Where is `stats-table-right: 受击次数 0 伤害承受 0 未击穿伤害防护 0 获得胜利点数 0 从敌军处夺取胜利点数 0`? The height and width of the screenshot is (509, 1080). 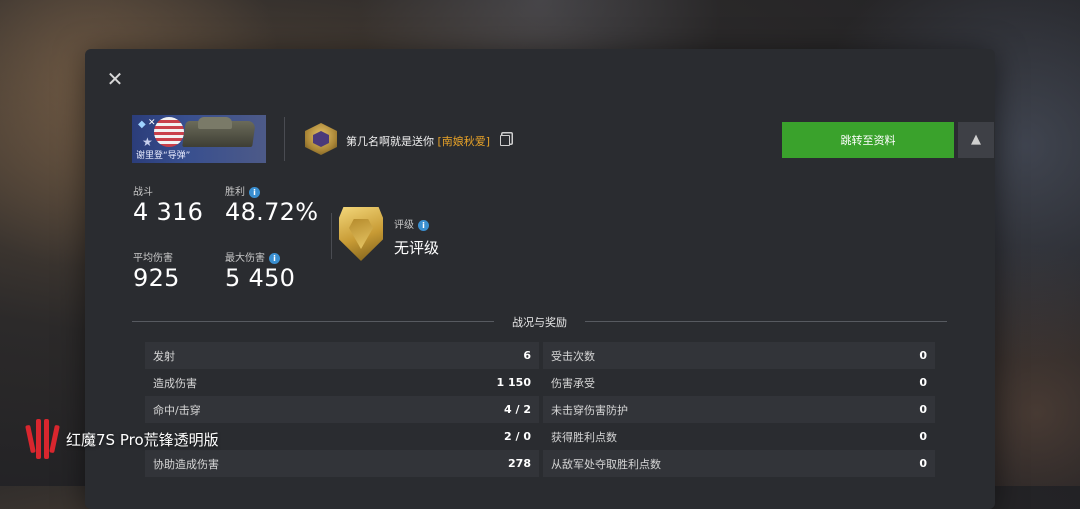 stats-table-right: 受击次数 0 伤害承受 0 未击穿伤害防护 0 获得胜利点数 0 从敌军处夺取胜利点数 0 is located at coordinates (739, 409).